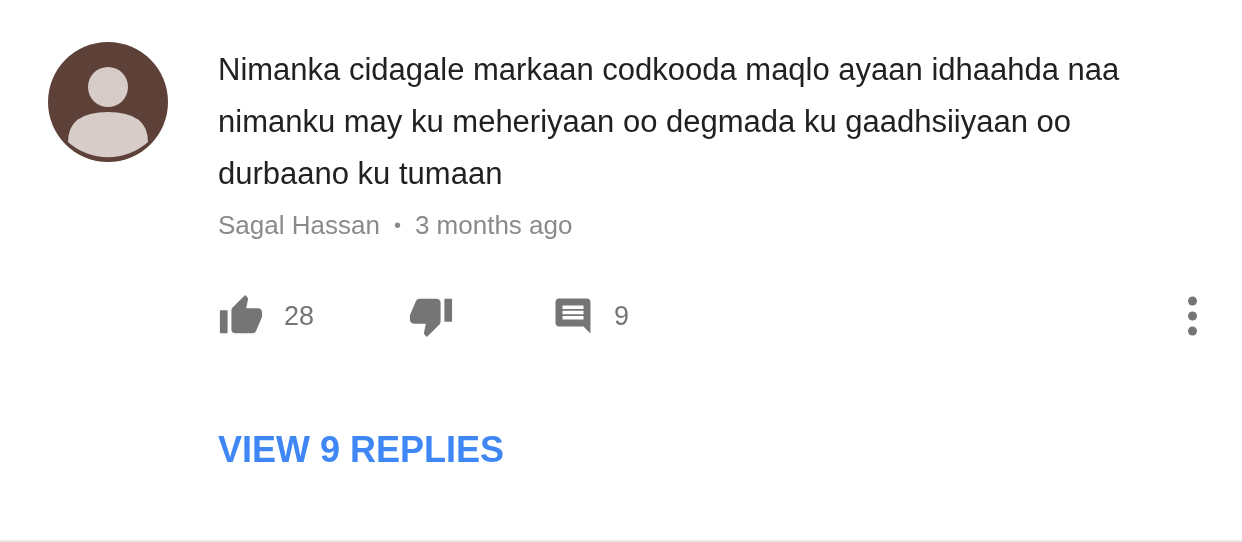  I want to click on comment-time: 3 months ago, so click(493, 225).